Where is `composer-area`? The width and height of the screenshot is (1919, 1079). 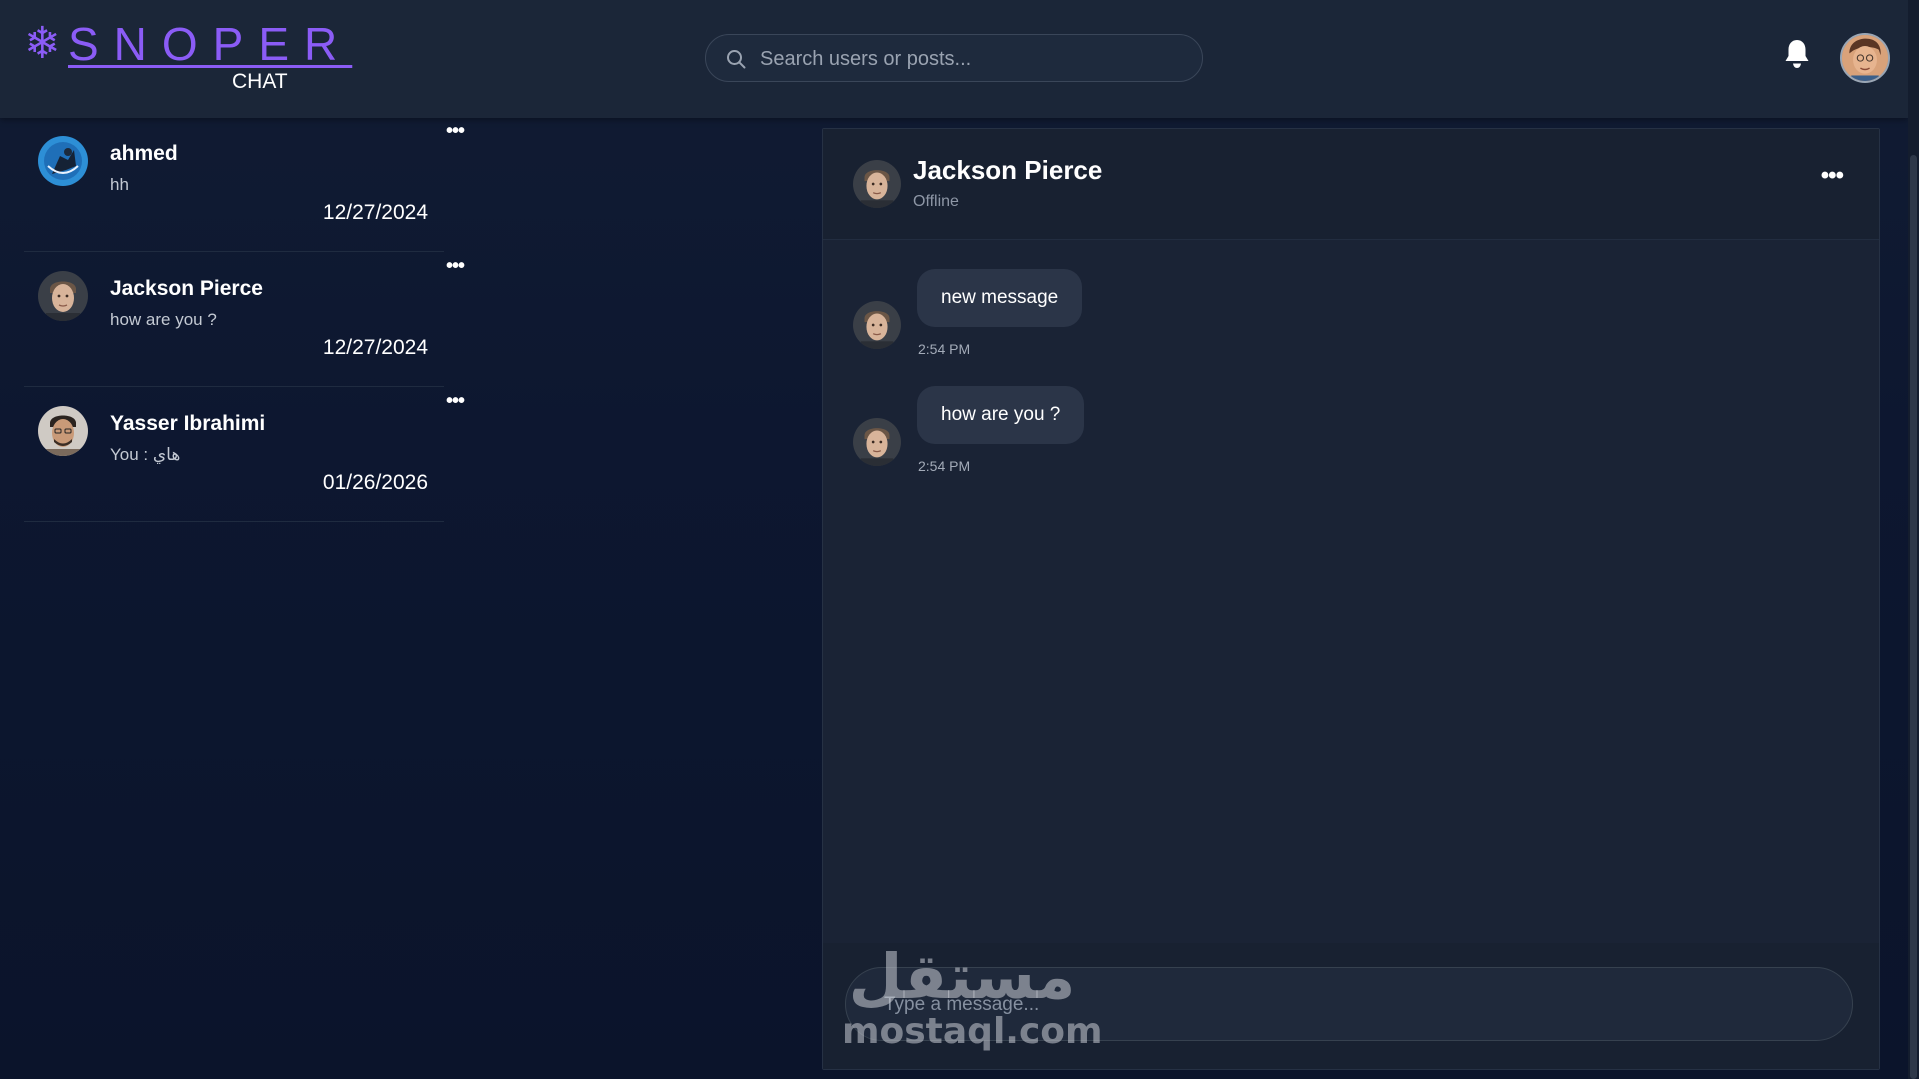
composer-area is located at coordinates (1351, 1006).